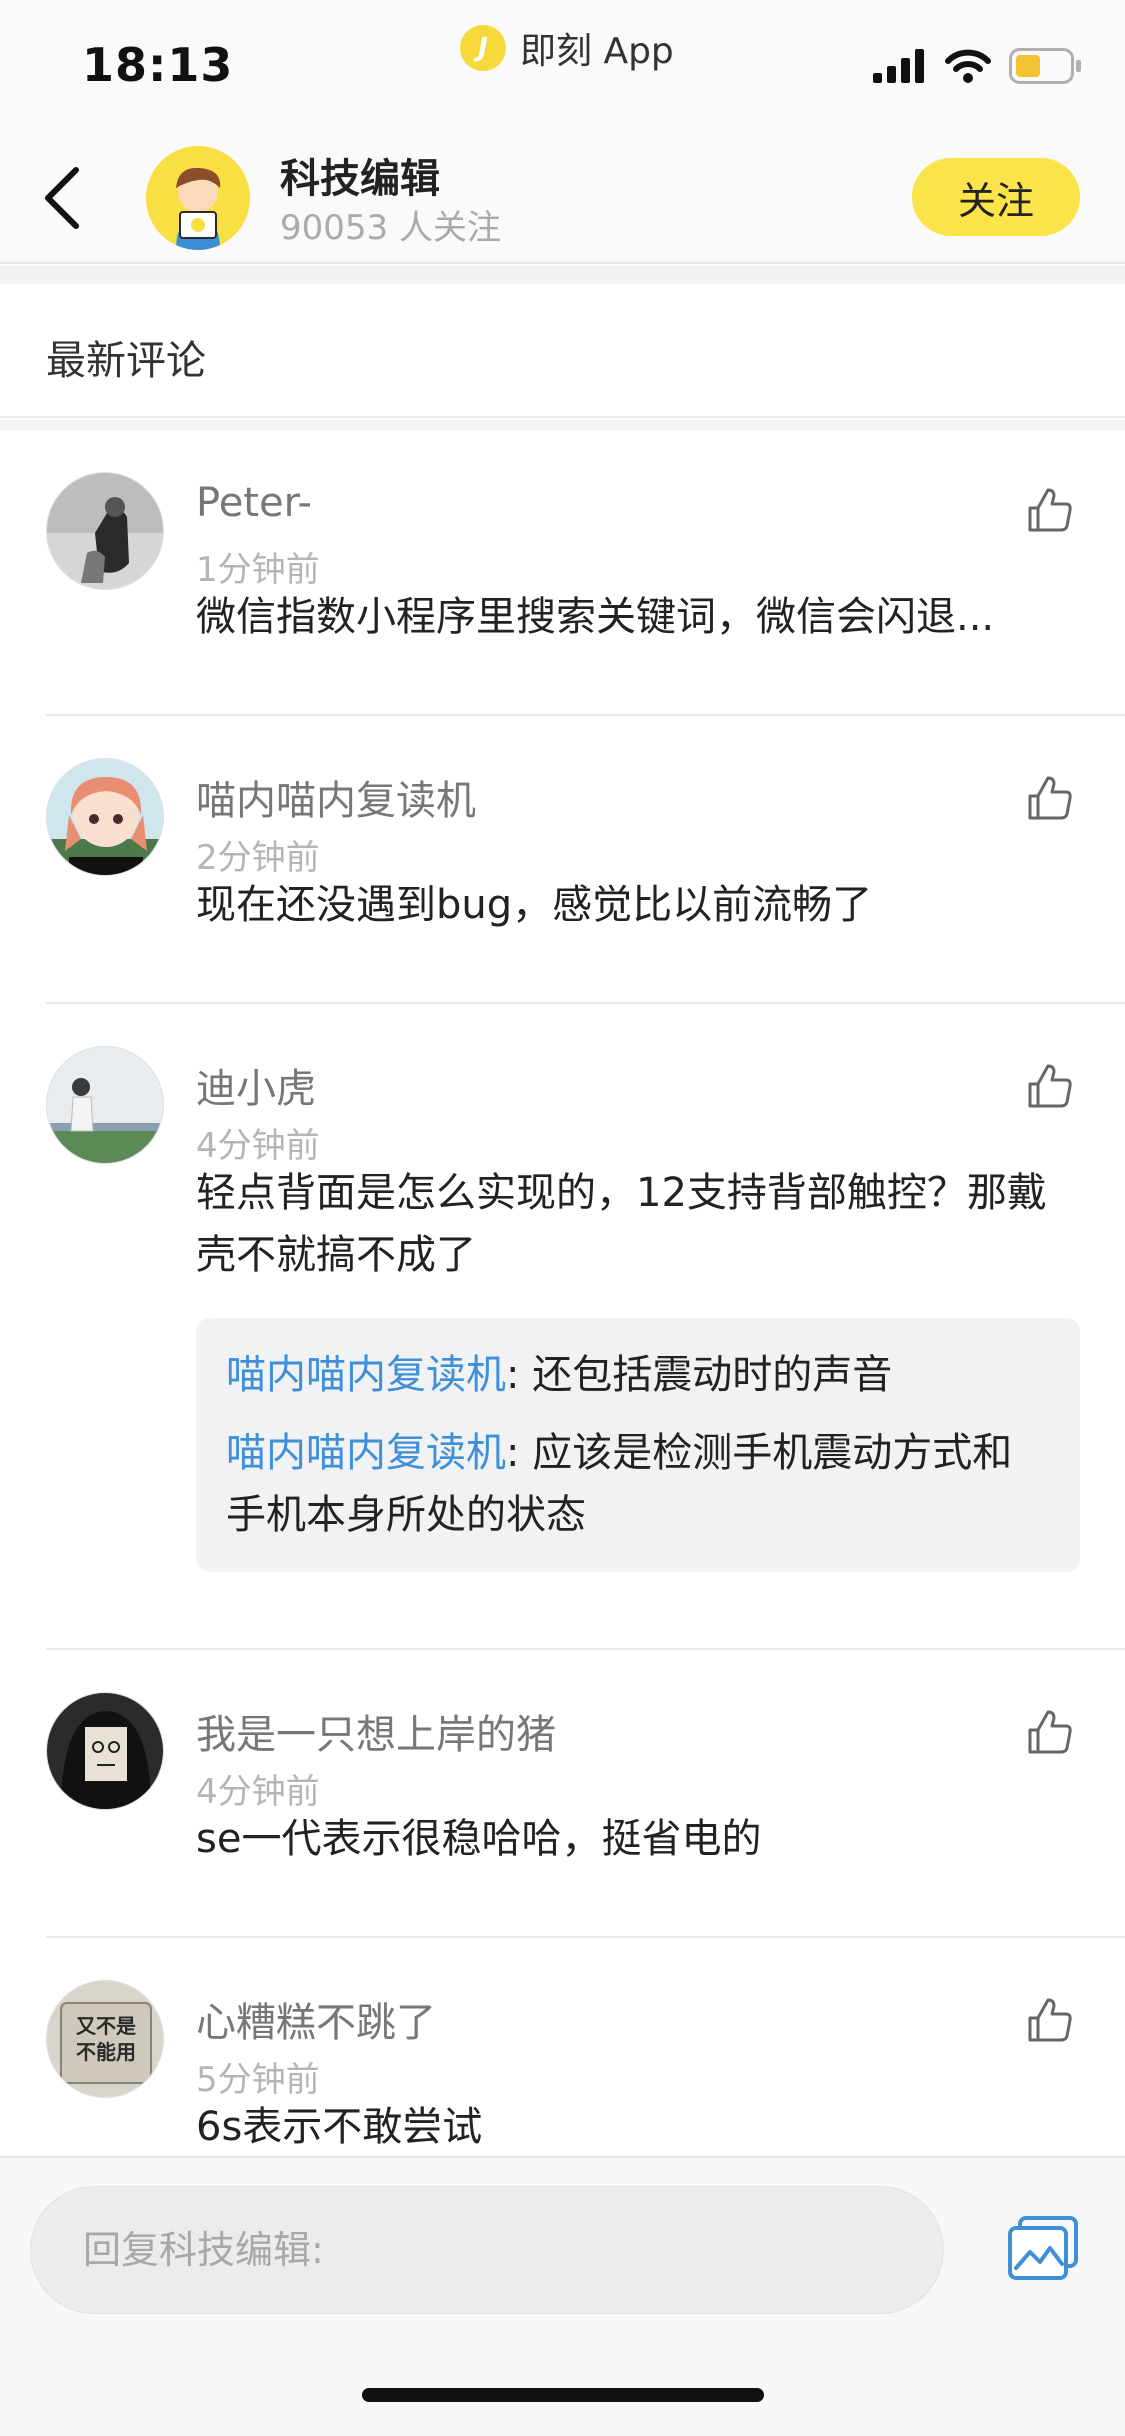 The width and height of the screenshot is (1125, 2436). Describe the element at coordinates (996, 197) in the screenshot. I see `follow-button: 关注` at that location.